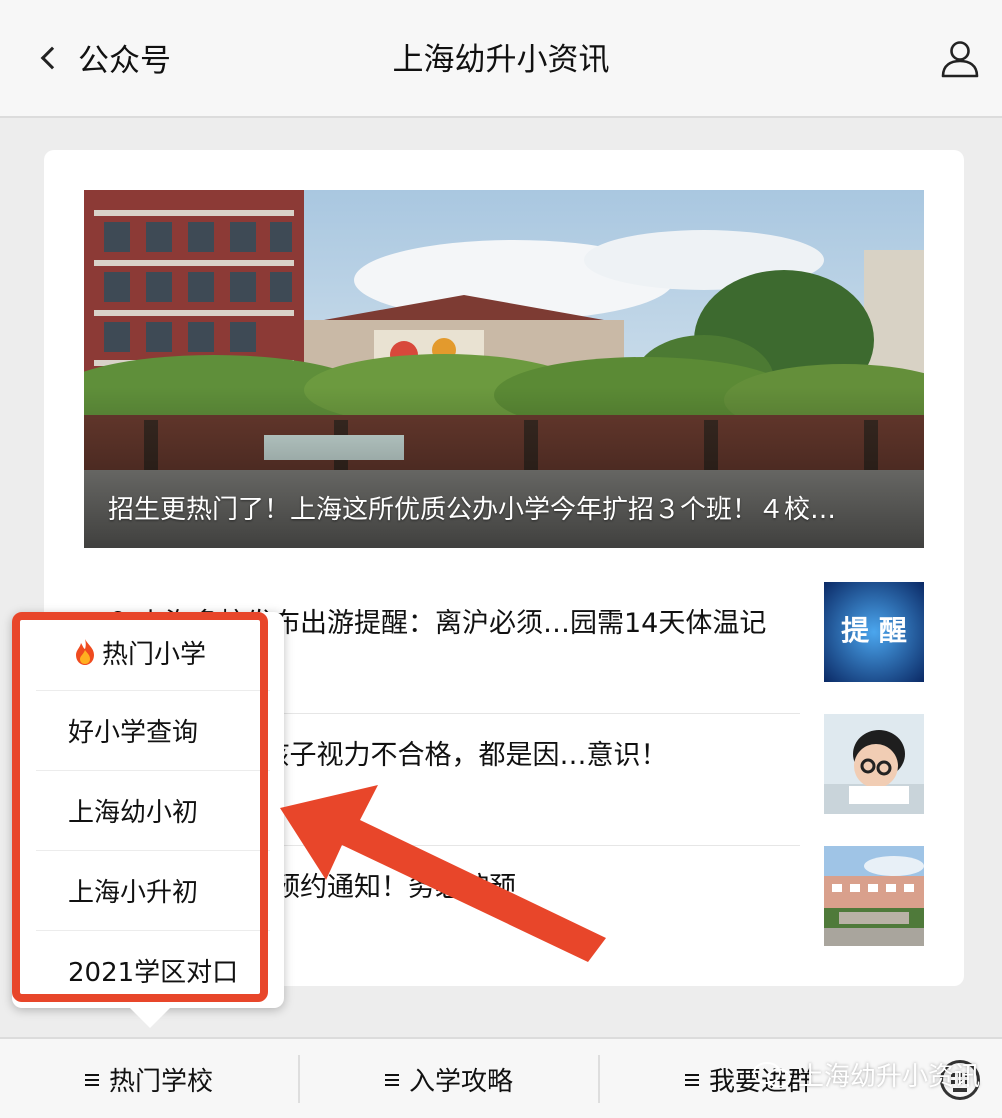 This screenshot has height=1118, width=1002. I want to click on menu-item-shanghai-k-to-middle: 上海幼小初, so click(153, 810).